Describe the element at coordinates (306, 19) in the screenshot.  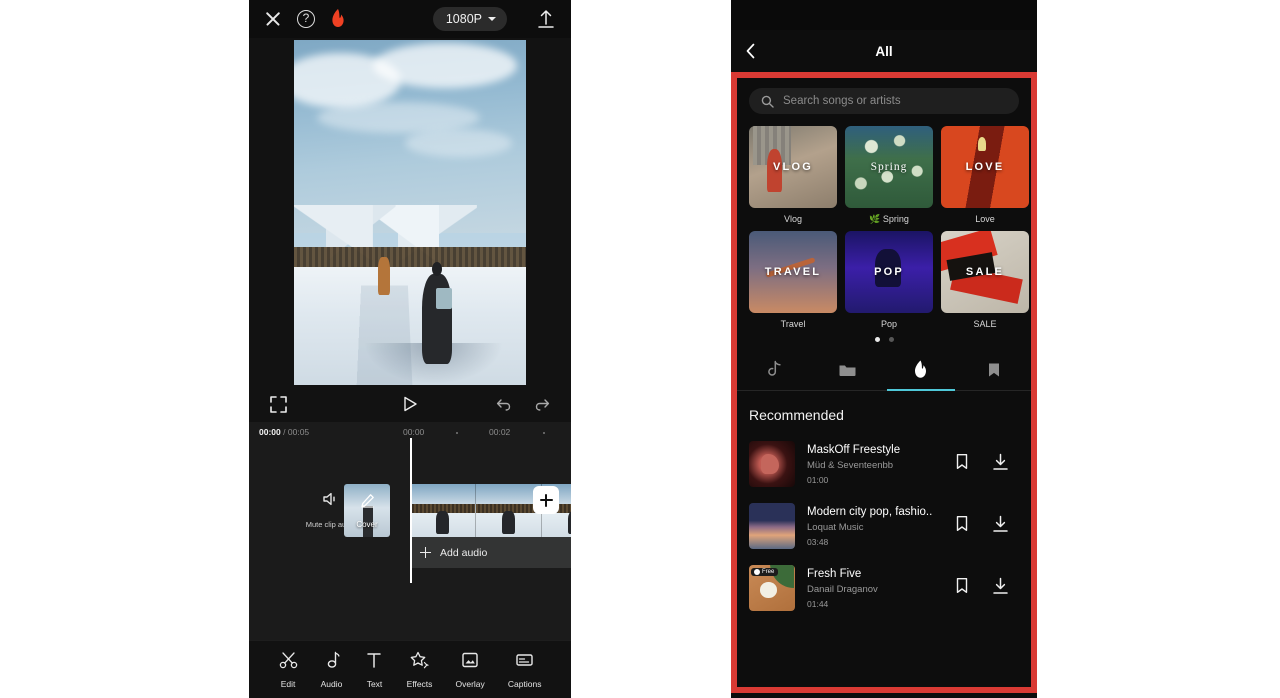
I see `help-icon: ?` at that location.